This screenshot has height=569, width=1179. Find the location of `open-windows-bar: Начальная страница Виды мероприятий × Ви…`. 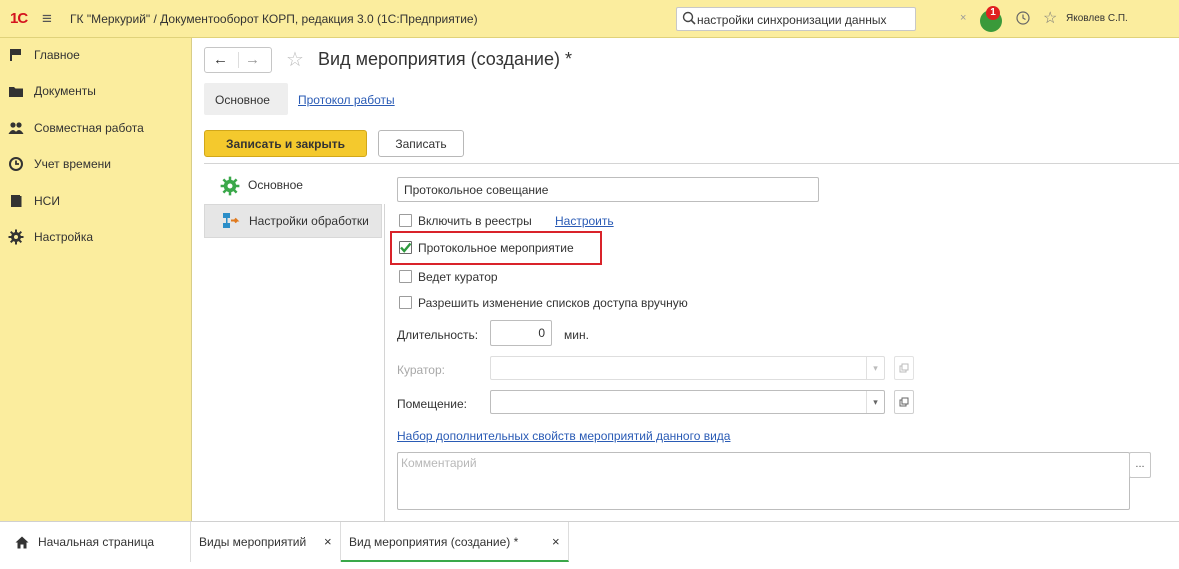

open-windows-bar: Начальная страница Виды мероприятий × Ви… is located at coordinates (589, 545).